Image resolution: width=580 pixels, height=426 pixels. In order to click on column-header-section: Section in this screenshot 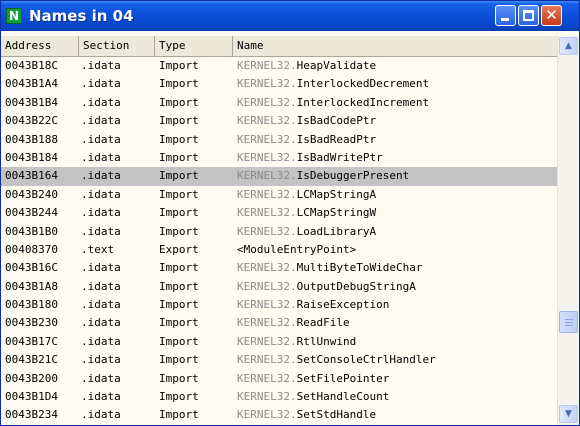, I will do `click(117, 46)`.